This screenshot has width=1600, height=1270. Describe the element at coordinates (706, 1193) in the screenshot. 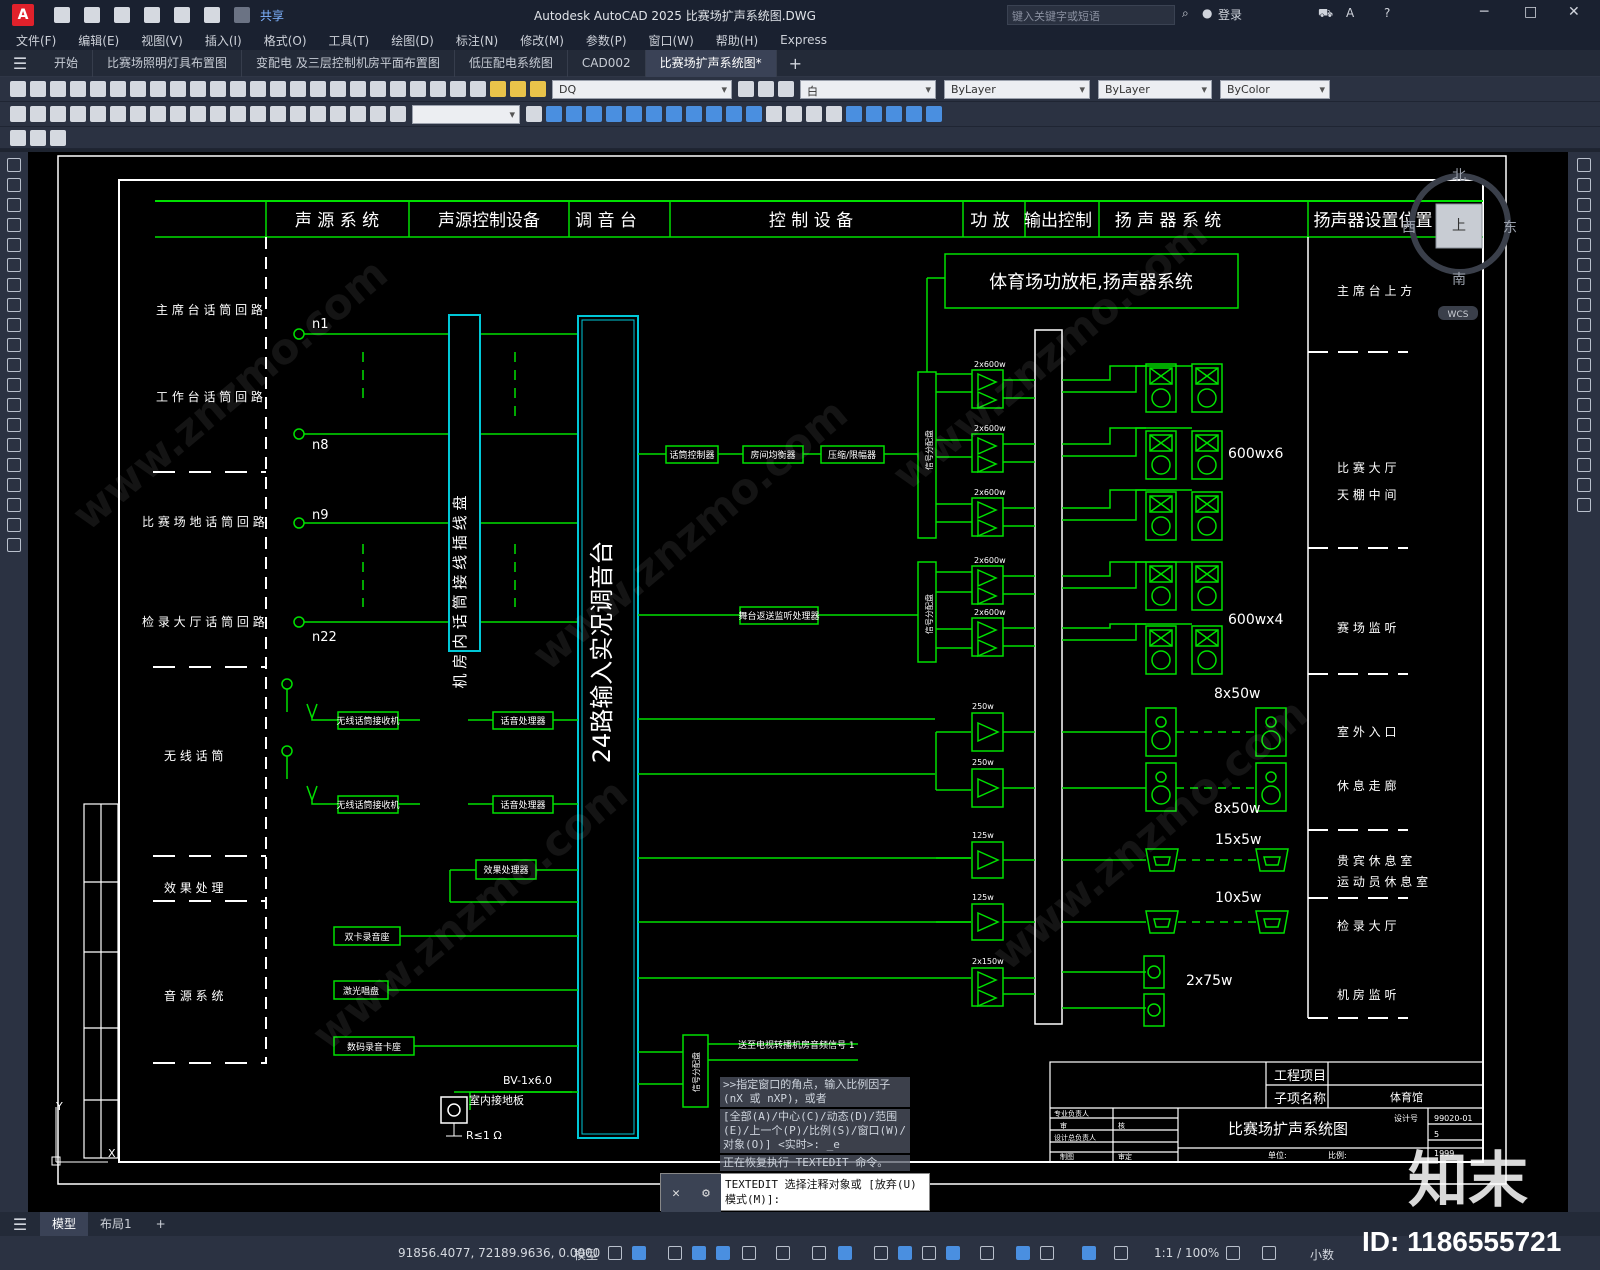

I see `customize-icon: ⚙` at that location.